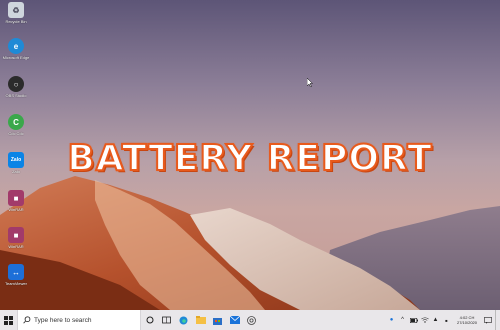  What do you see at coordinates (497, 320) in the screenshot?
I see `show-desktop-button` at bounding box center [497, 320].